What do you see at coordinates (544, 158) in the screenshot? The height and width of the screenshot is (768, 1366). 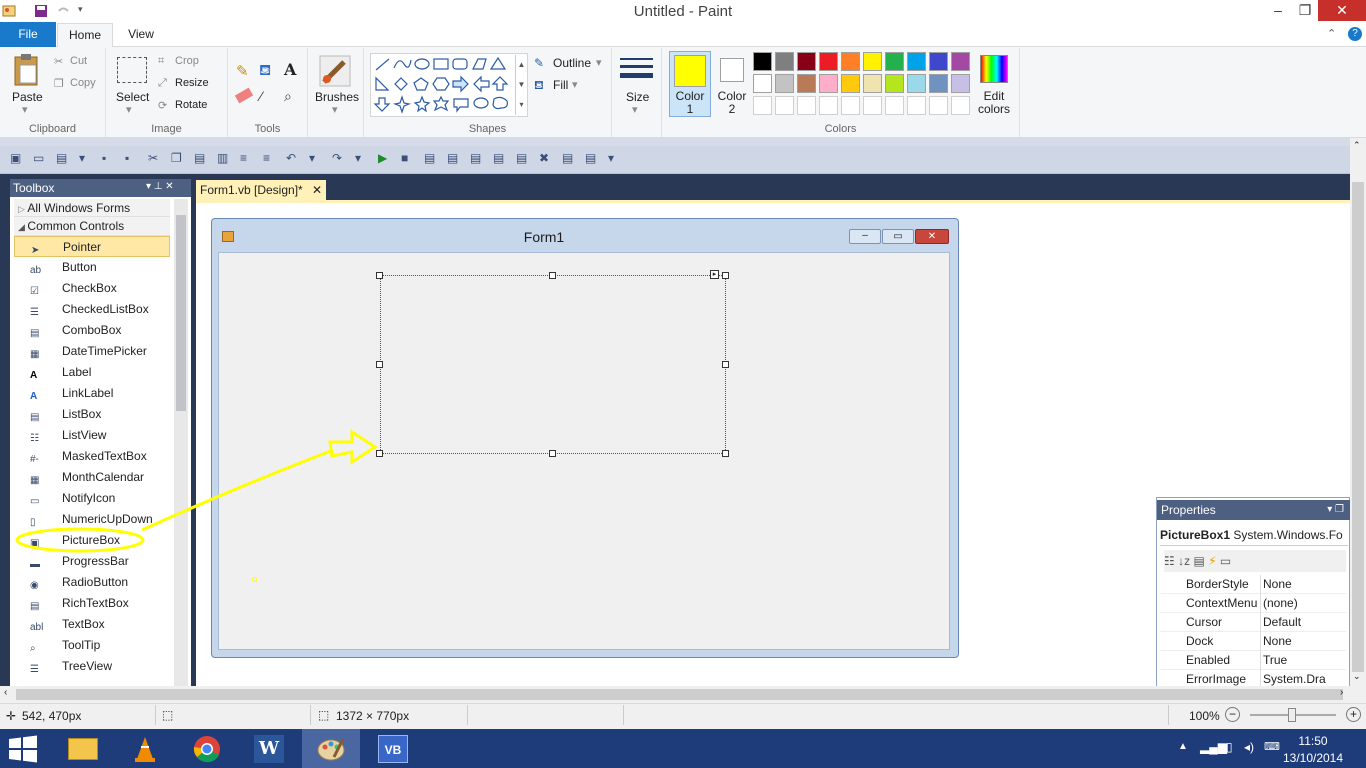 I see `vs-toolbar-button-icon: ✖` at bounding box center [544, 158].